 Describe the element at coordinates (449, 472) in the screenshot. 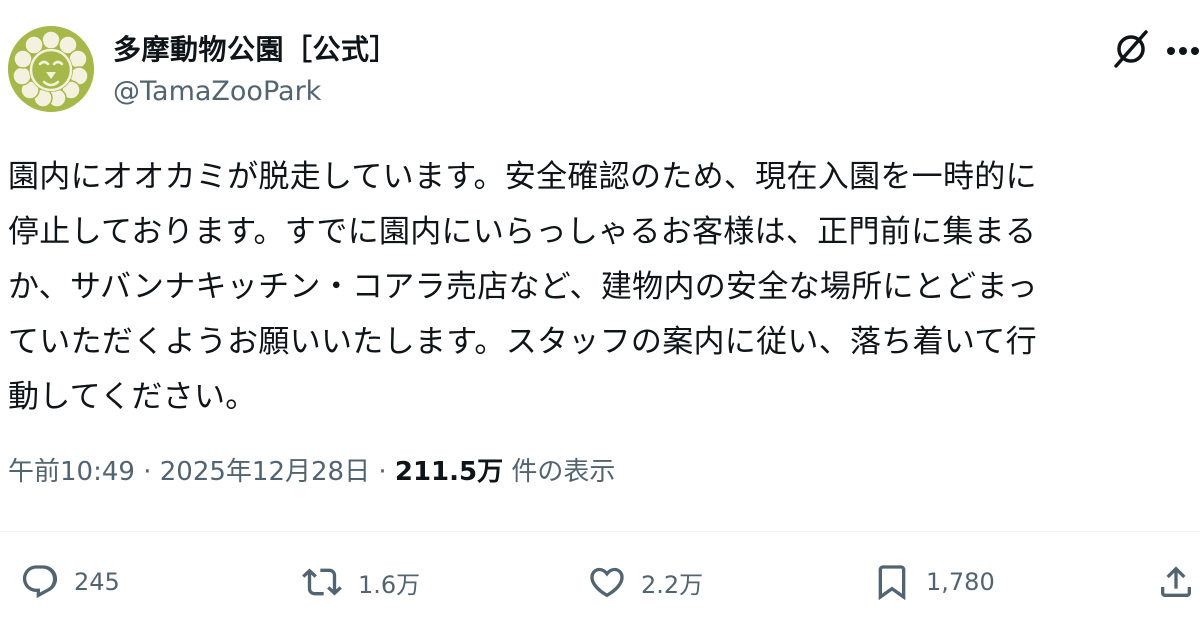

I see `views-count: 211.5万` at that location.